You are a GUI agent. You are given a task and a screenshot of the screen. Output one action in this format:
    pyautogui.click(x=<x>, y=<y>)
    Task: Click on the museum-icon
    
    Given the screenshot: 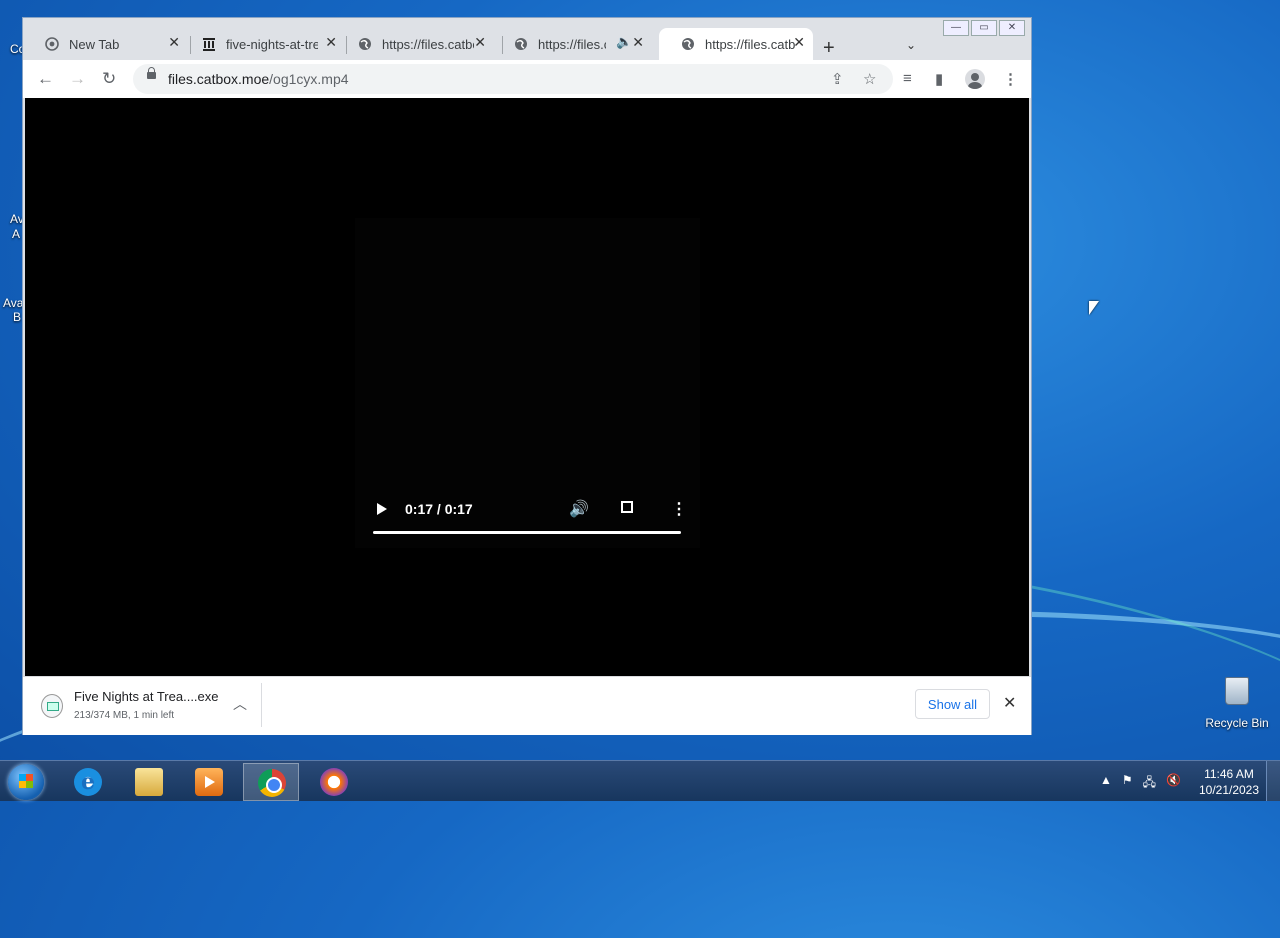 What is the action you would take?
    pyautogui.click(x=209, y=44)
    